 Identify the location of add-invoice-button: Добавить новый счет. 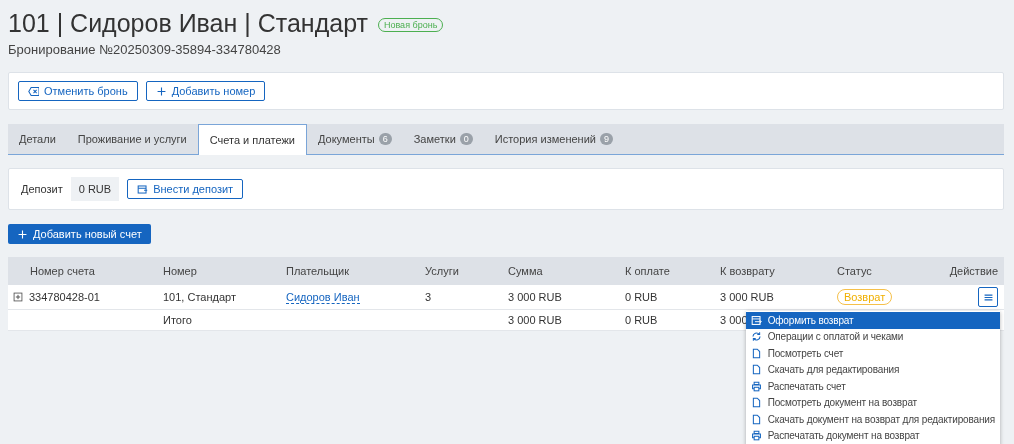
(79, 234).